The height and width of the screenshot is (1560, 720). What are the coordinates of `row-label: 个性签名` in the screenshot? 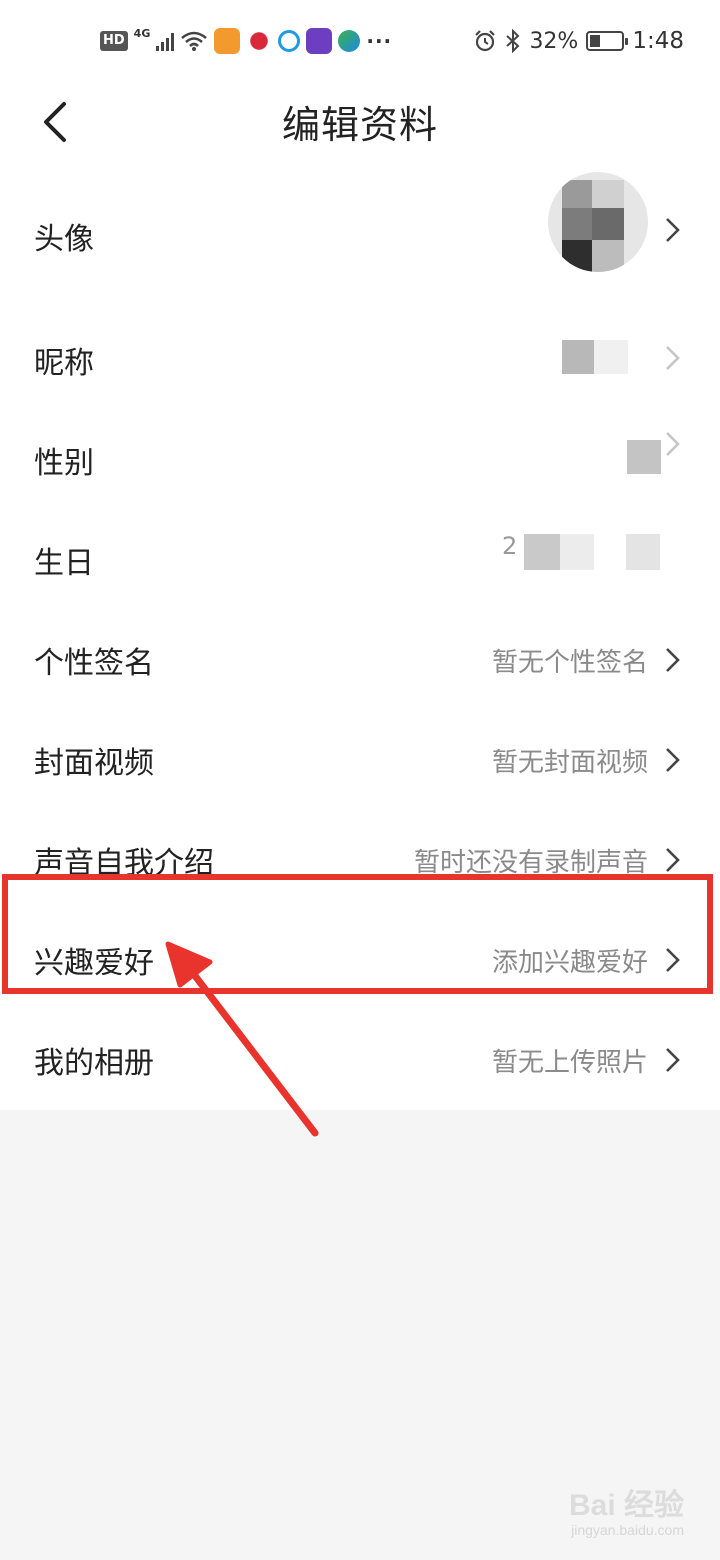 It's located at (94, 663).